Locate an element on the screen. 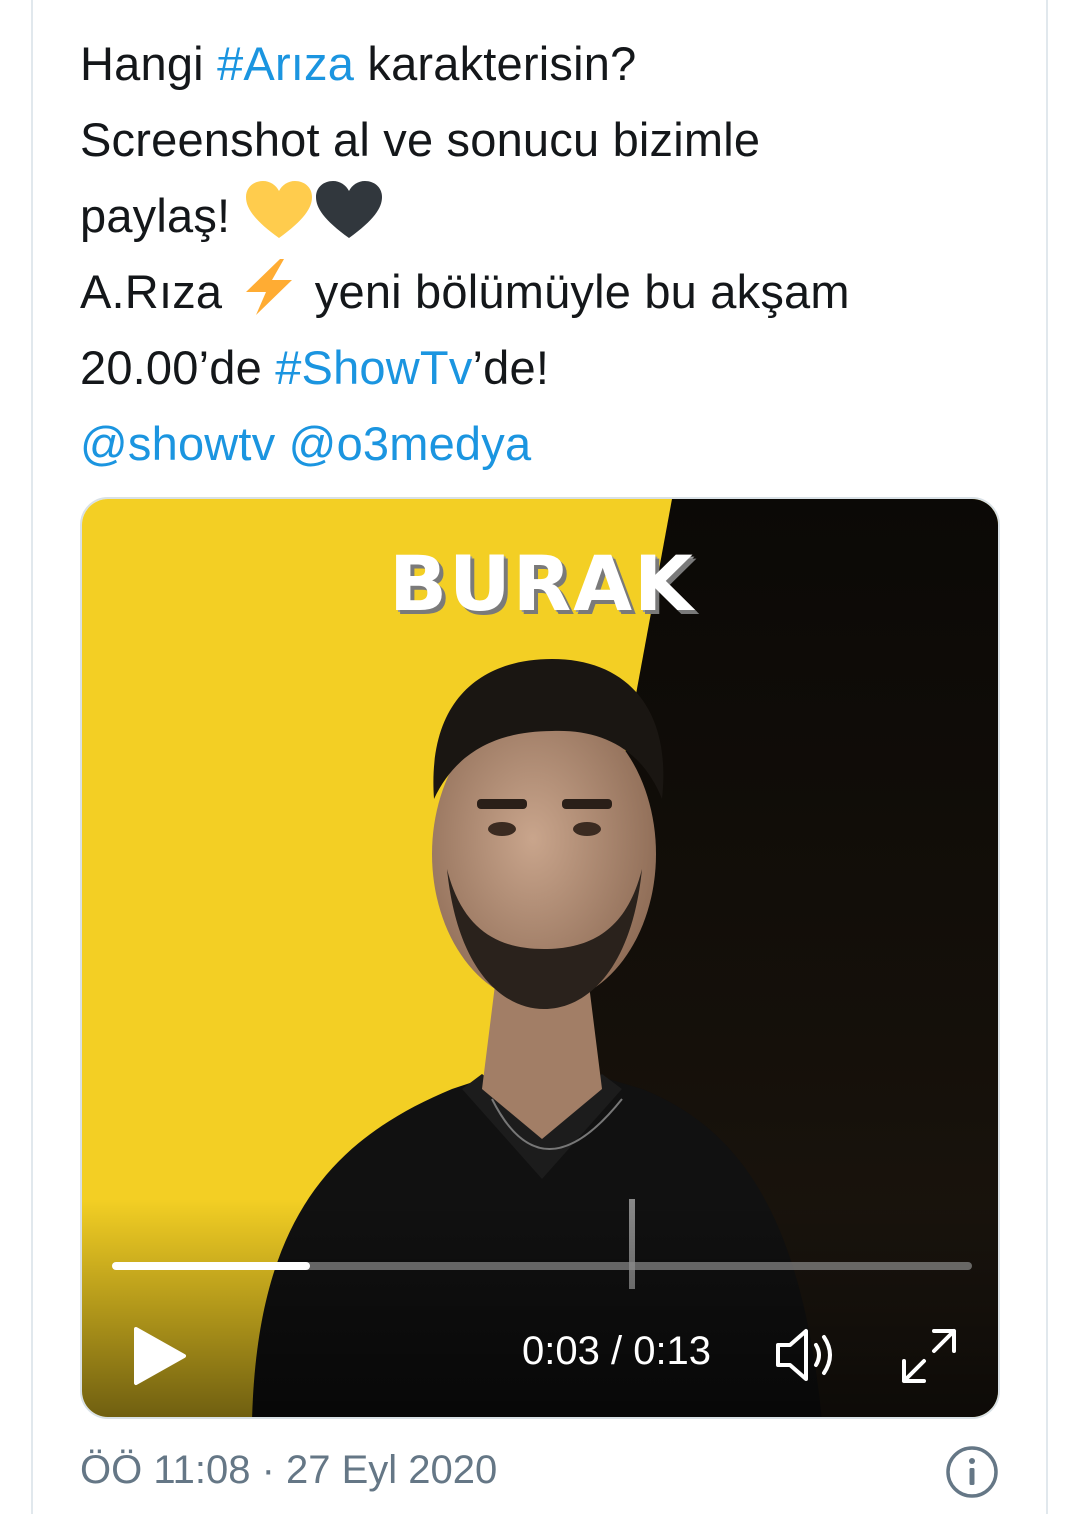  timeline-border-left is located at coordinates (32, 757).